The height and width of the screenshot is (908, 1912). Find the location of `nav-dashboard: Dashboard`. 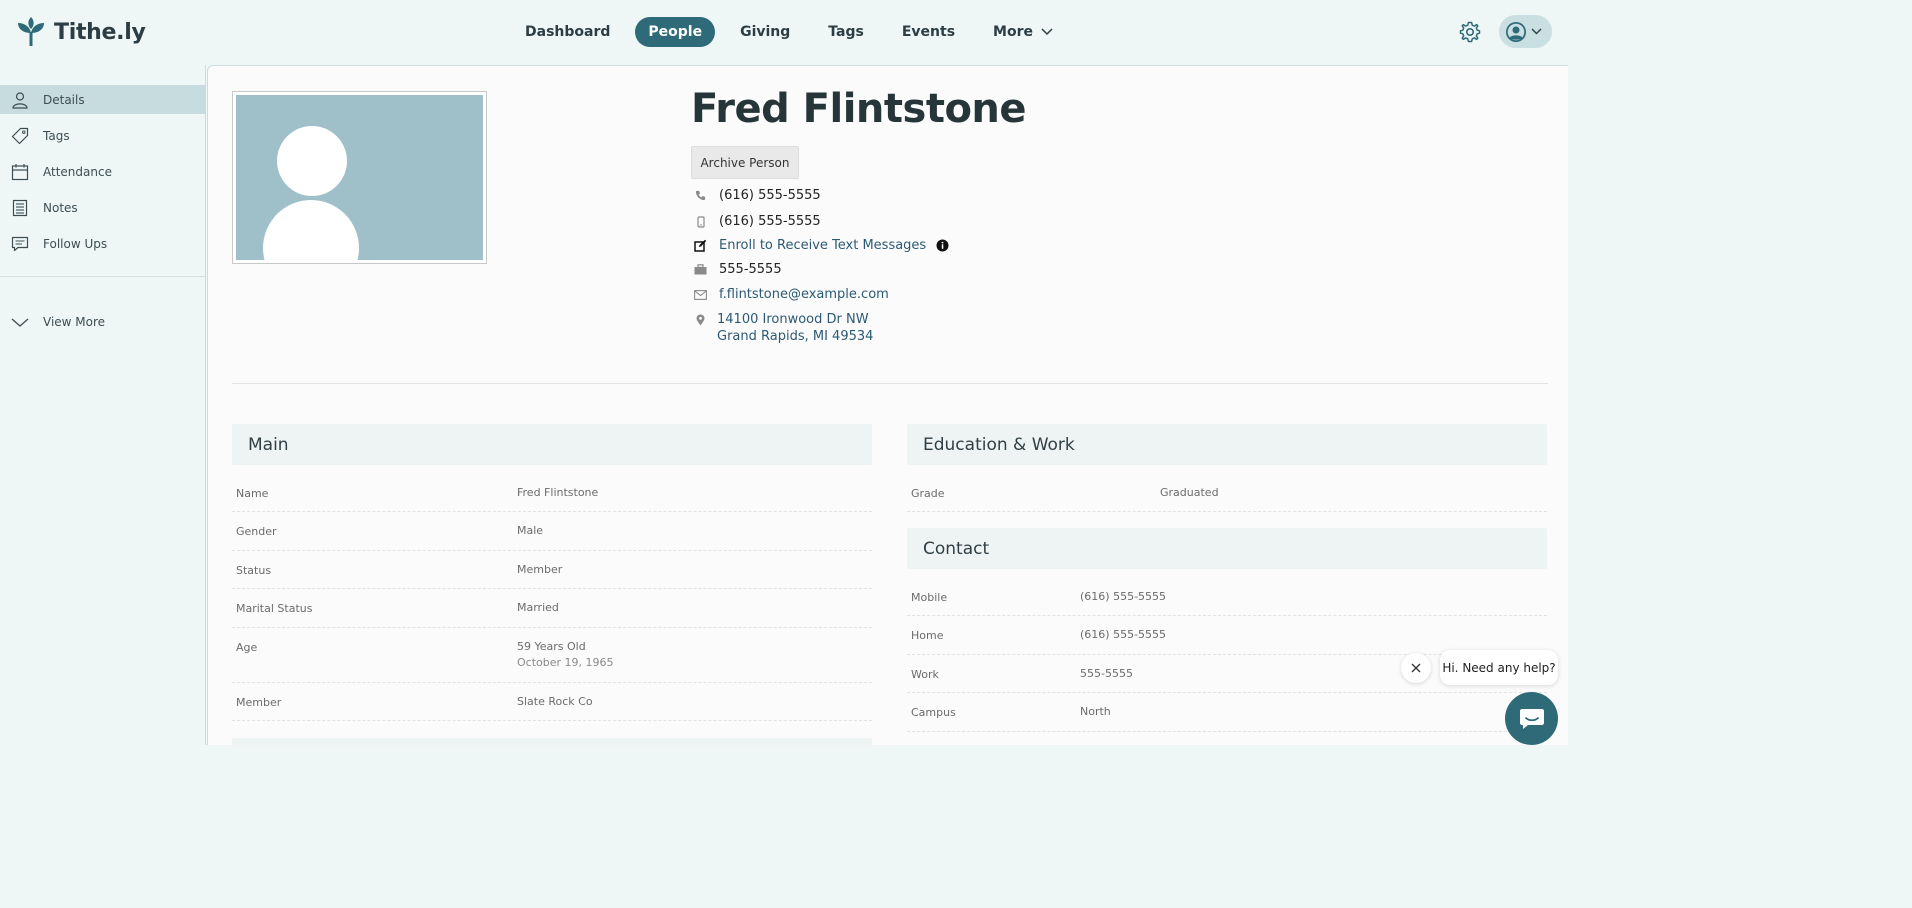

nav-dashboard: Dashboard is located at coordinates (567, 32).